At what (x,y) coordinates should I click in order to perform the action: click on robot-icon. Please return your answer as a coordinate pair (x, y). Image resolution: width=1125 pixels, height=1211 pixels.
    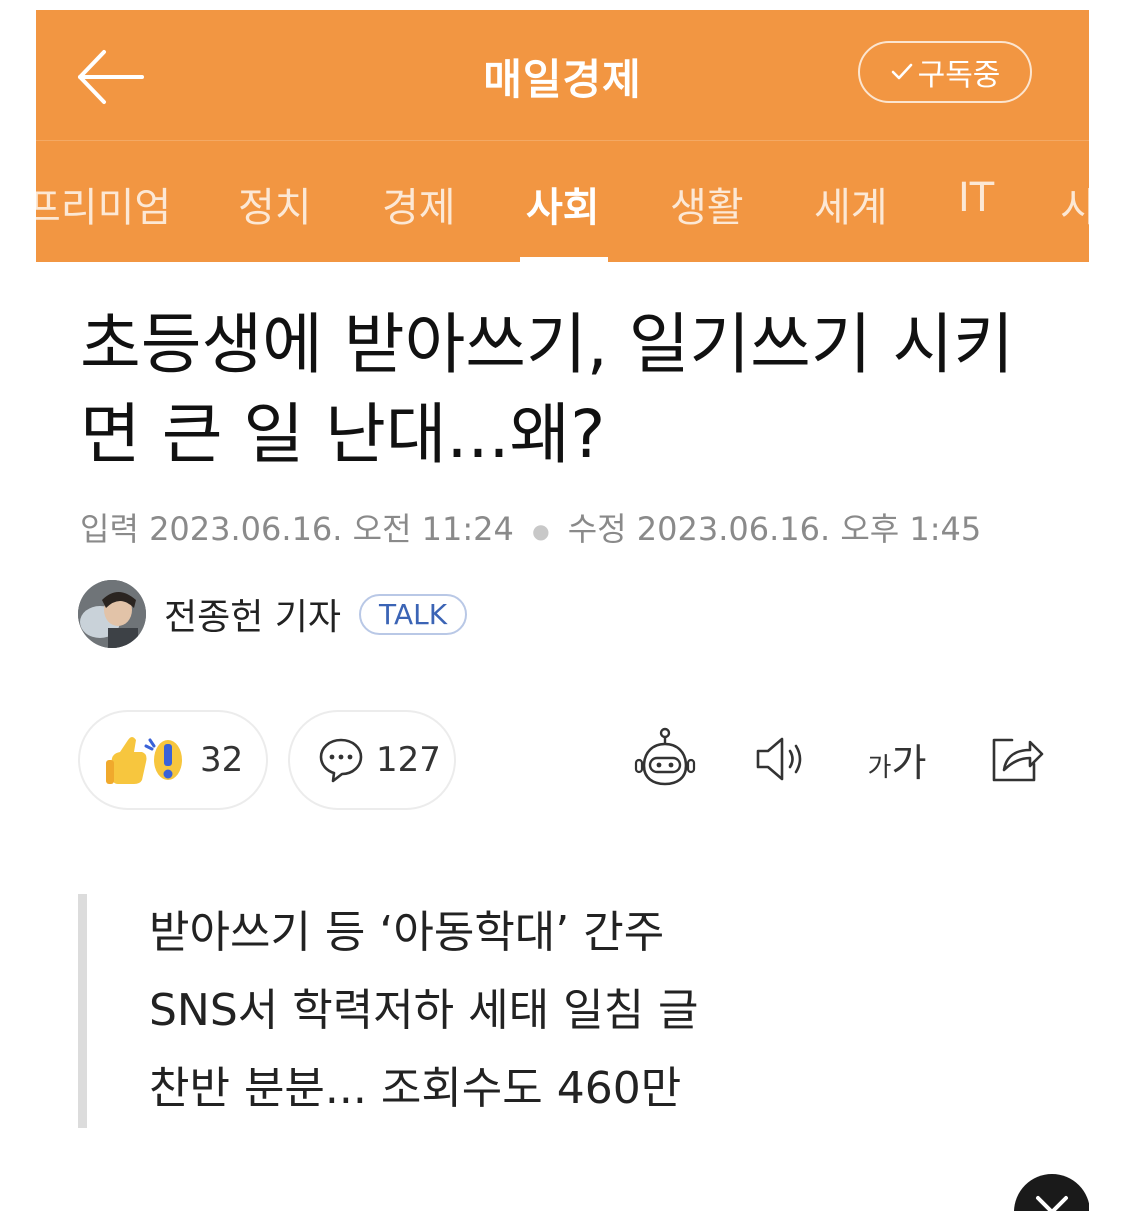
    Looking at the image, I should click on (665, 756).